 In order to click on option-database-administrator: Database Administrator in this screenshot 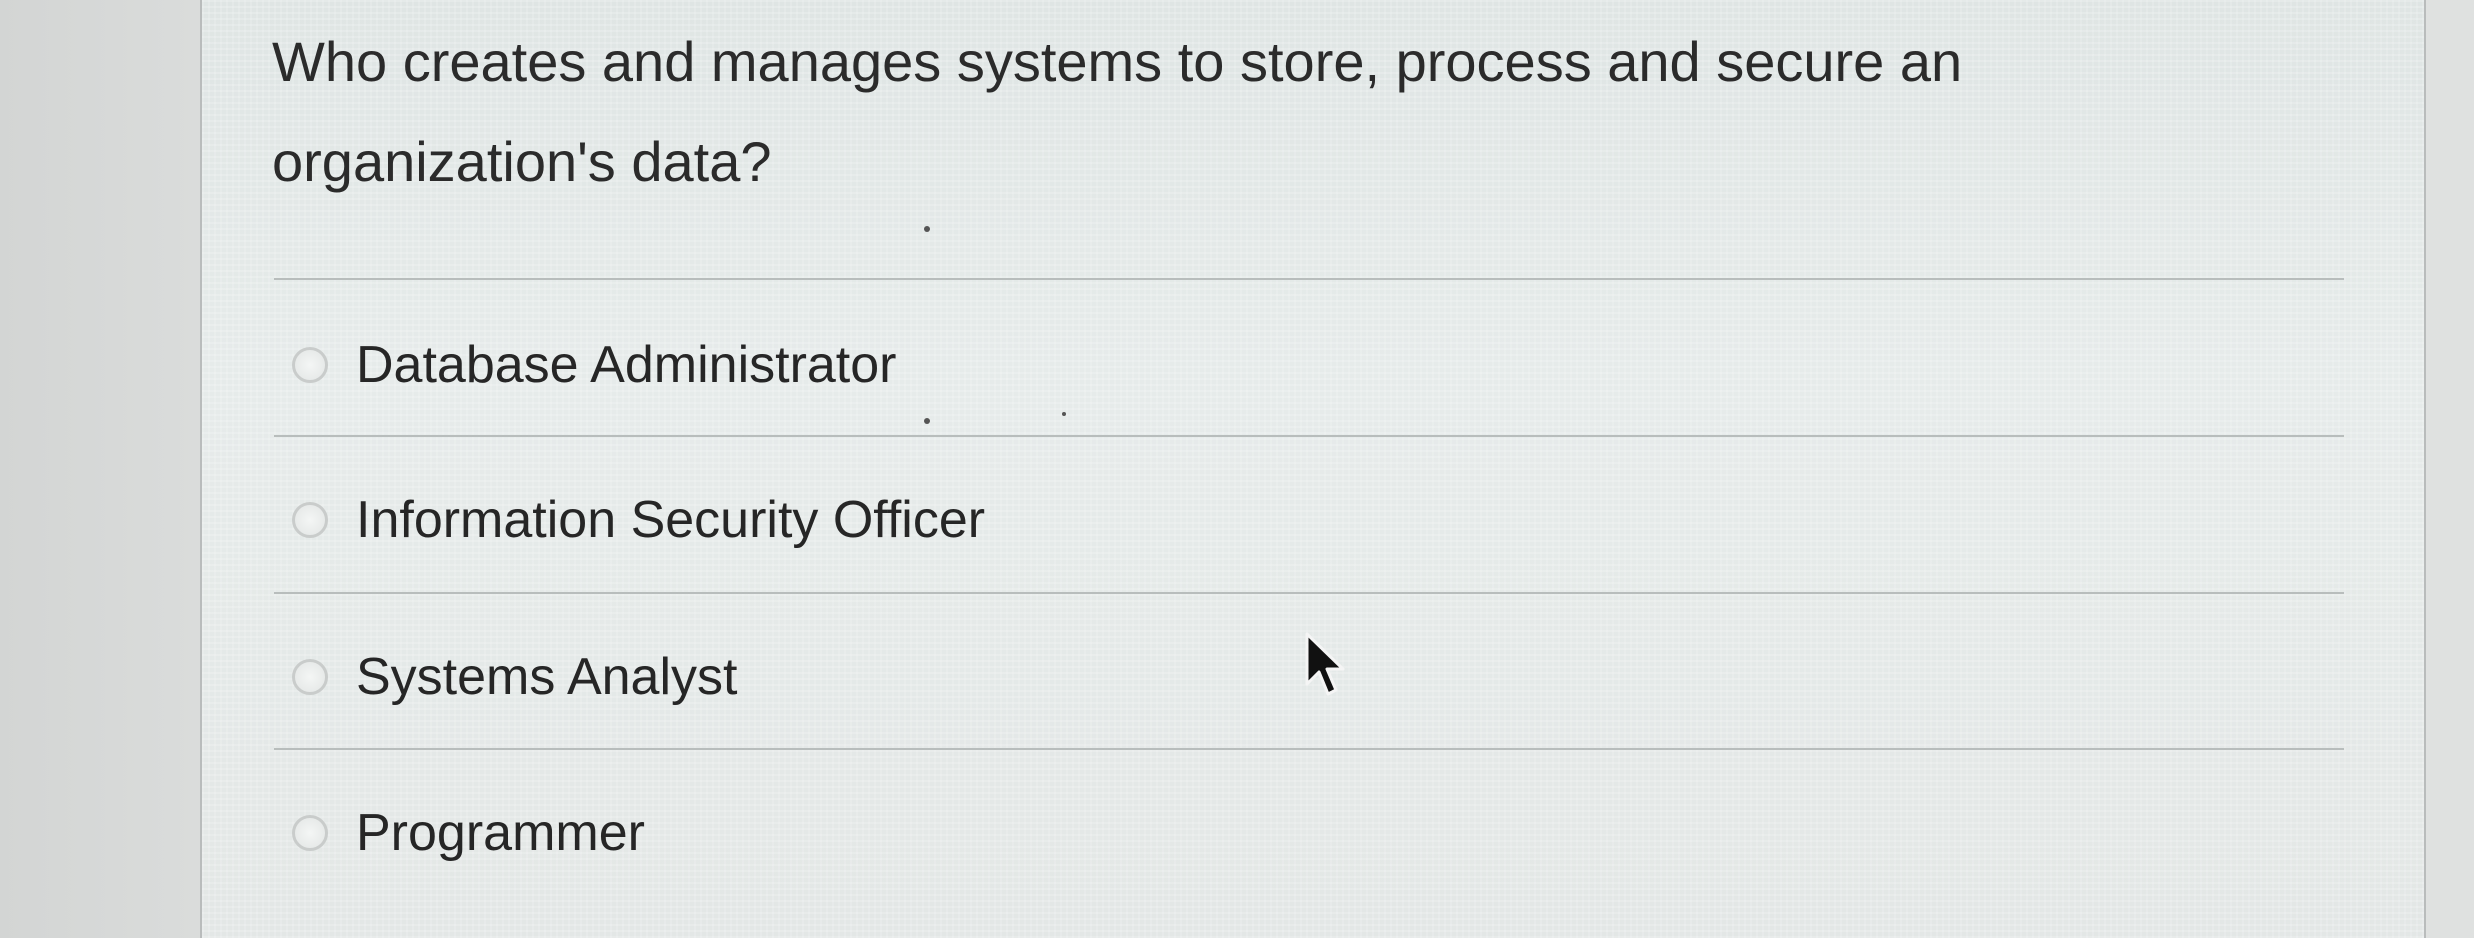, I will do `click(594, 365)`.